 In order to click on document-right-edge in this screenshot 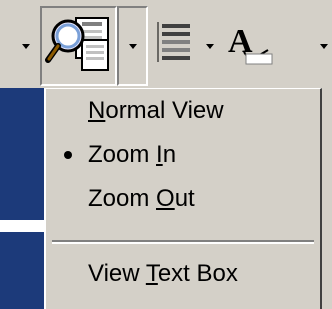, I will do `click(327, 198)`.